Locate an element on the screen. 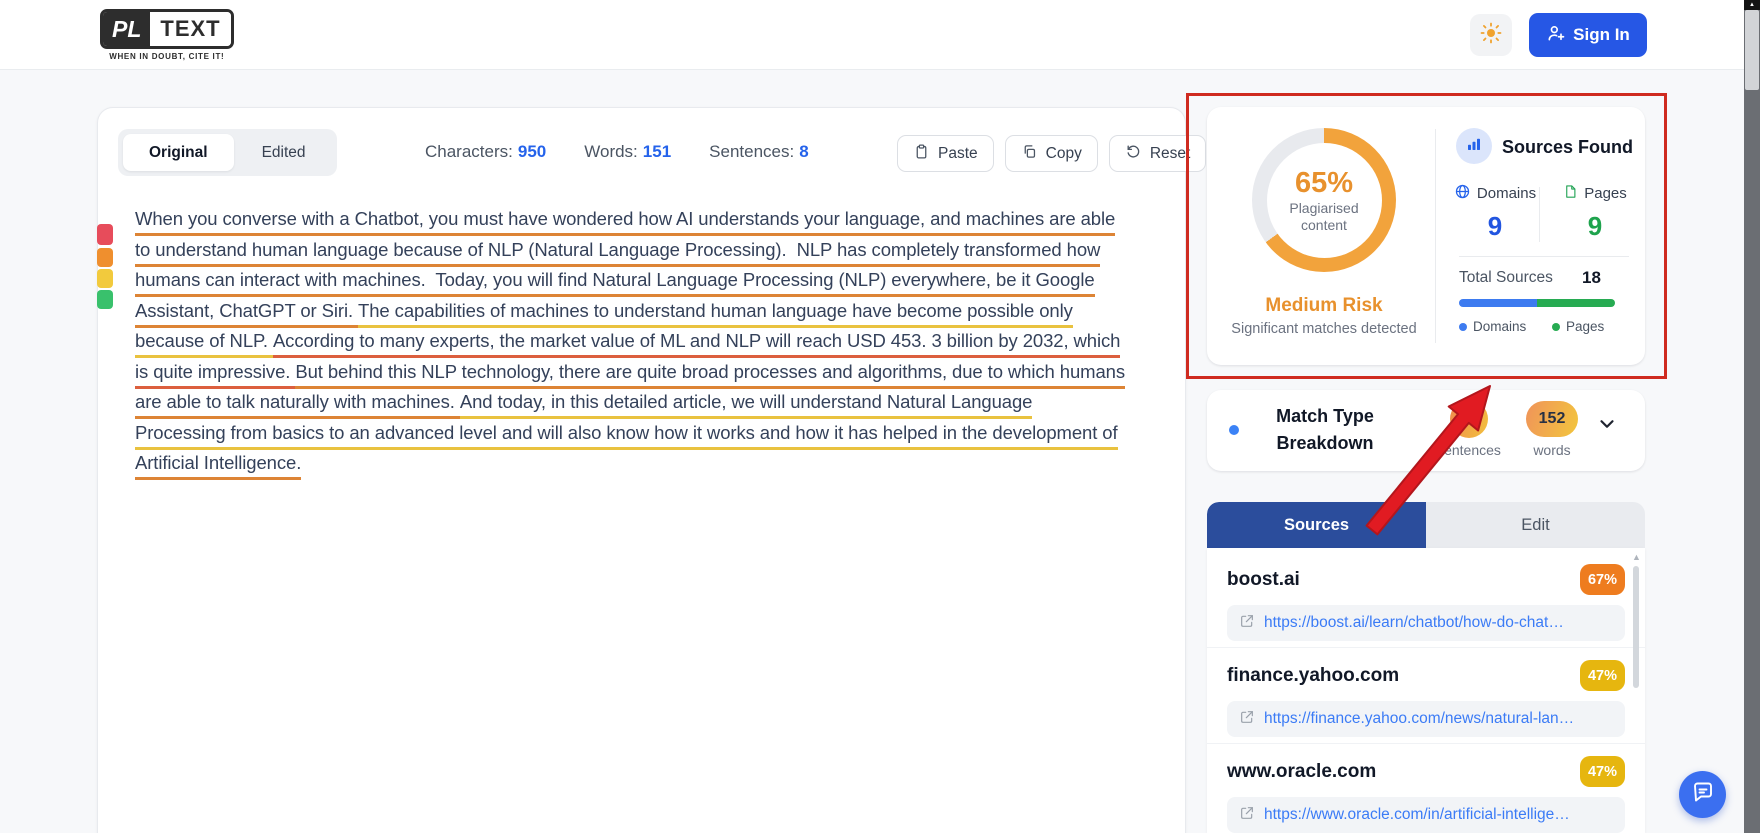 This screenshot has width=1760, height=833. text-stats: Characters: 950 Words: 151 Sentences: 8 is located at coordinates (617, 152).